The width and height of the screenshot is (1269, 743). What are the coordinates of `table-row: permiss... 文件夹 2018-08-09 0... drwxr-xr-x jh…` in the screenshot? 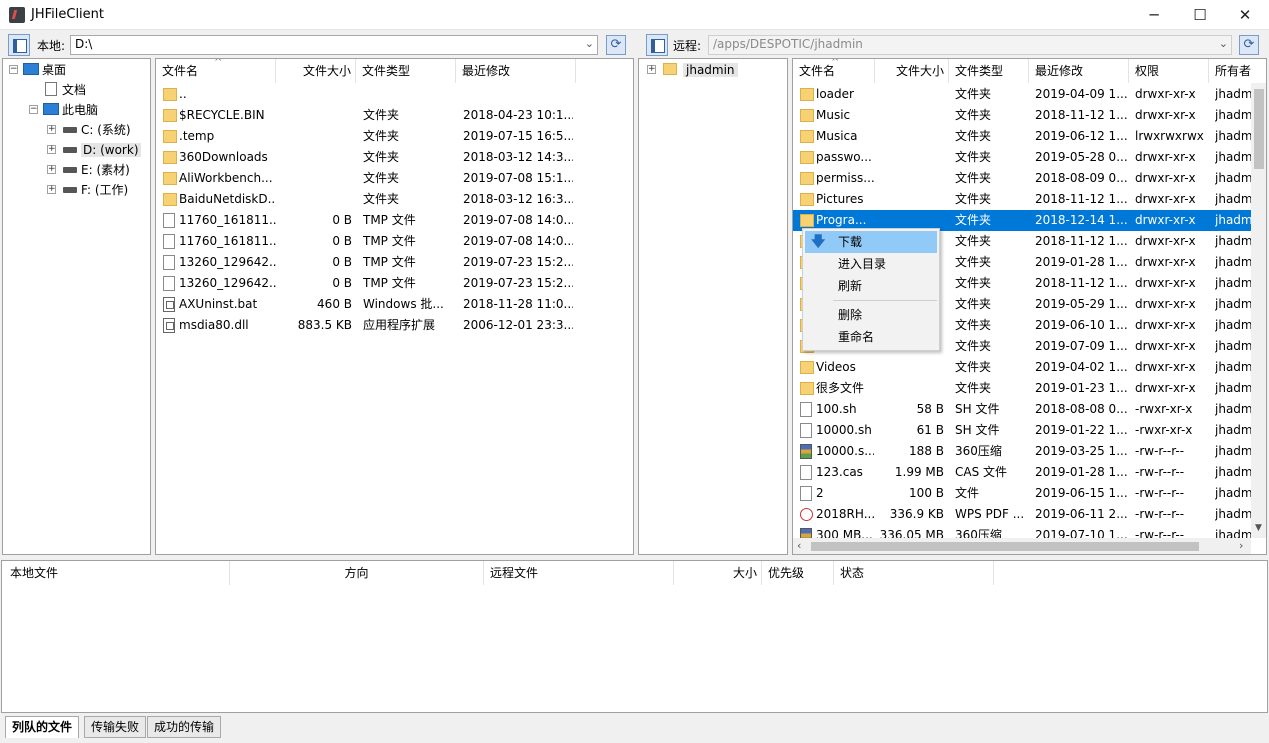 It's located at (1022, 178).